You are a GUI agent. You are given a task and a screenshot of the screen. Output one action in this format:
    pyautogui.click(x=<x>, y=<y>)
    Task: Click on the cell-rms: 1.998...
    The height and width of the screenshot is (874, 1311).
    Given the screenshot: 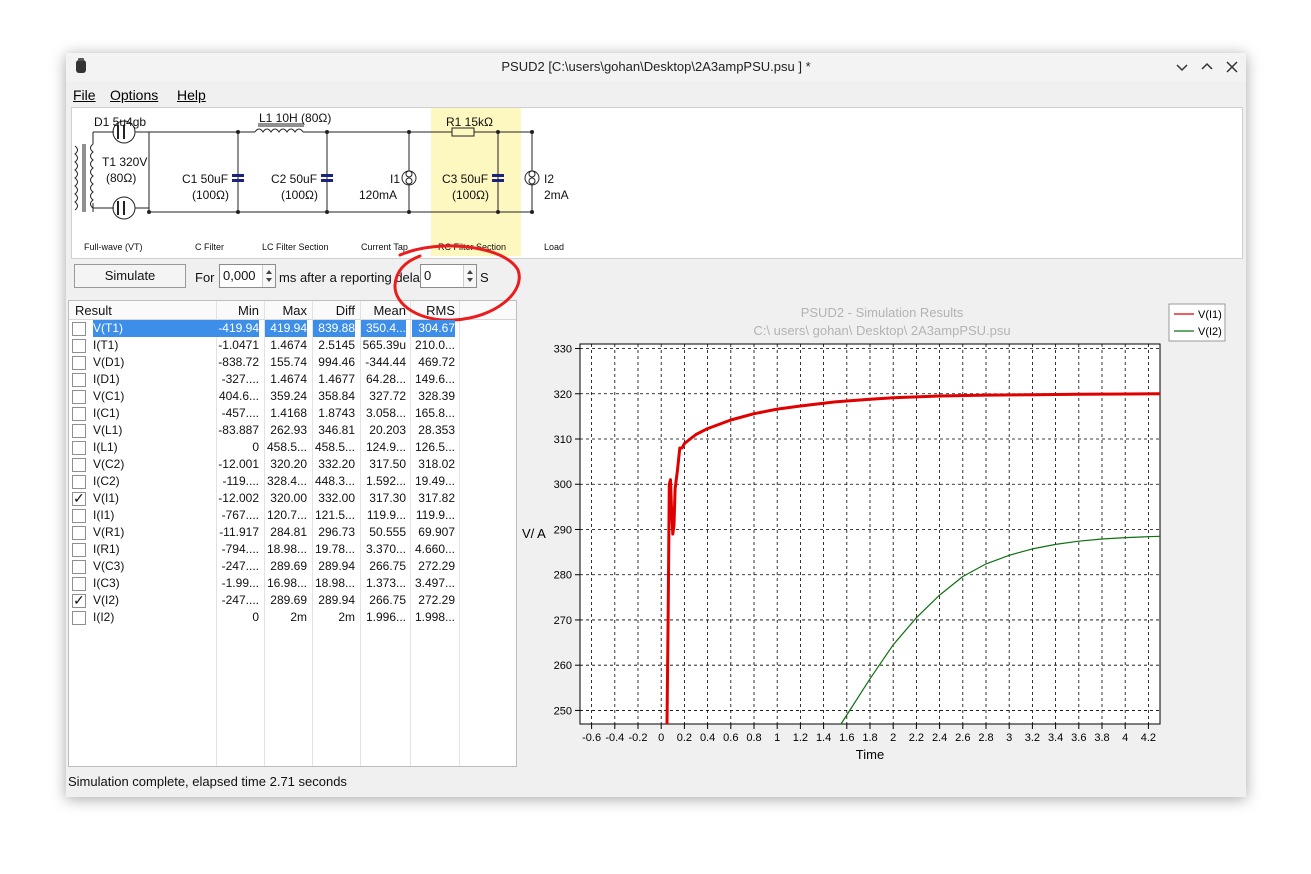 What is the action you would take?
    pyautogui.click(x=434, y=617)
    